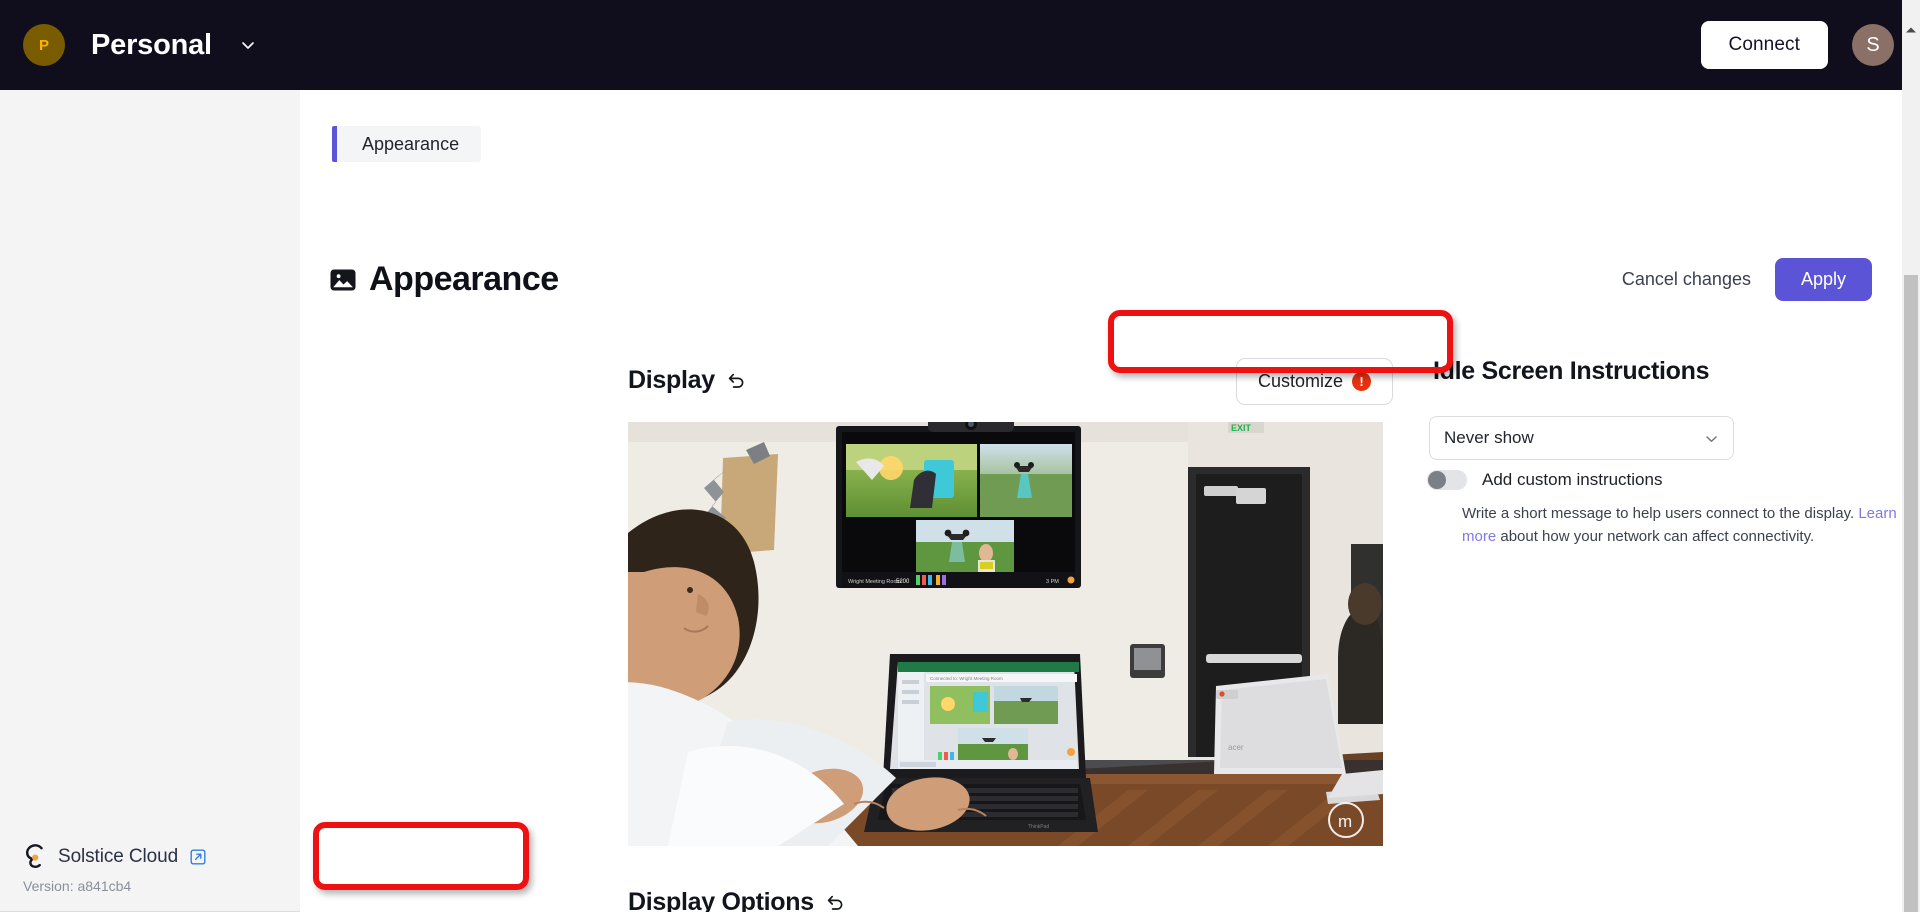 The image size is (1920, 912). Describe the element at coordinates (198, 857) in the screenshot. I see `external-link-icon` at that location.